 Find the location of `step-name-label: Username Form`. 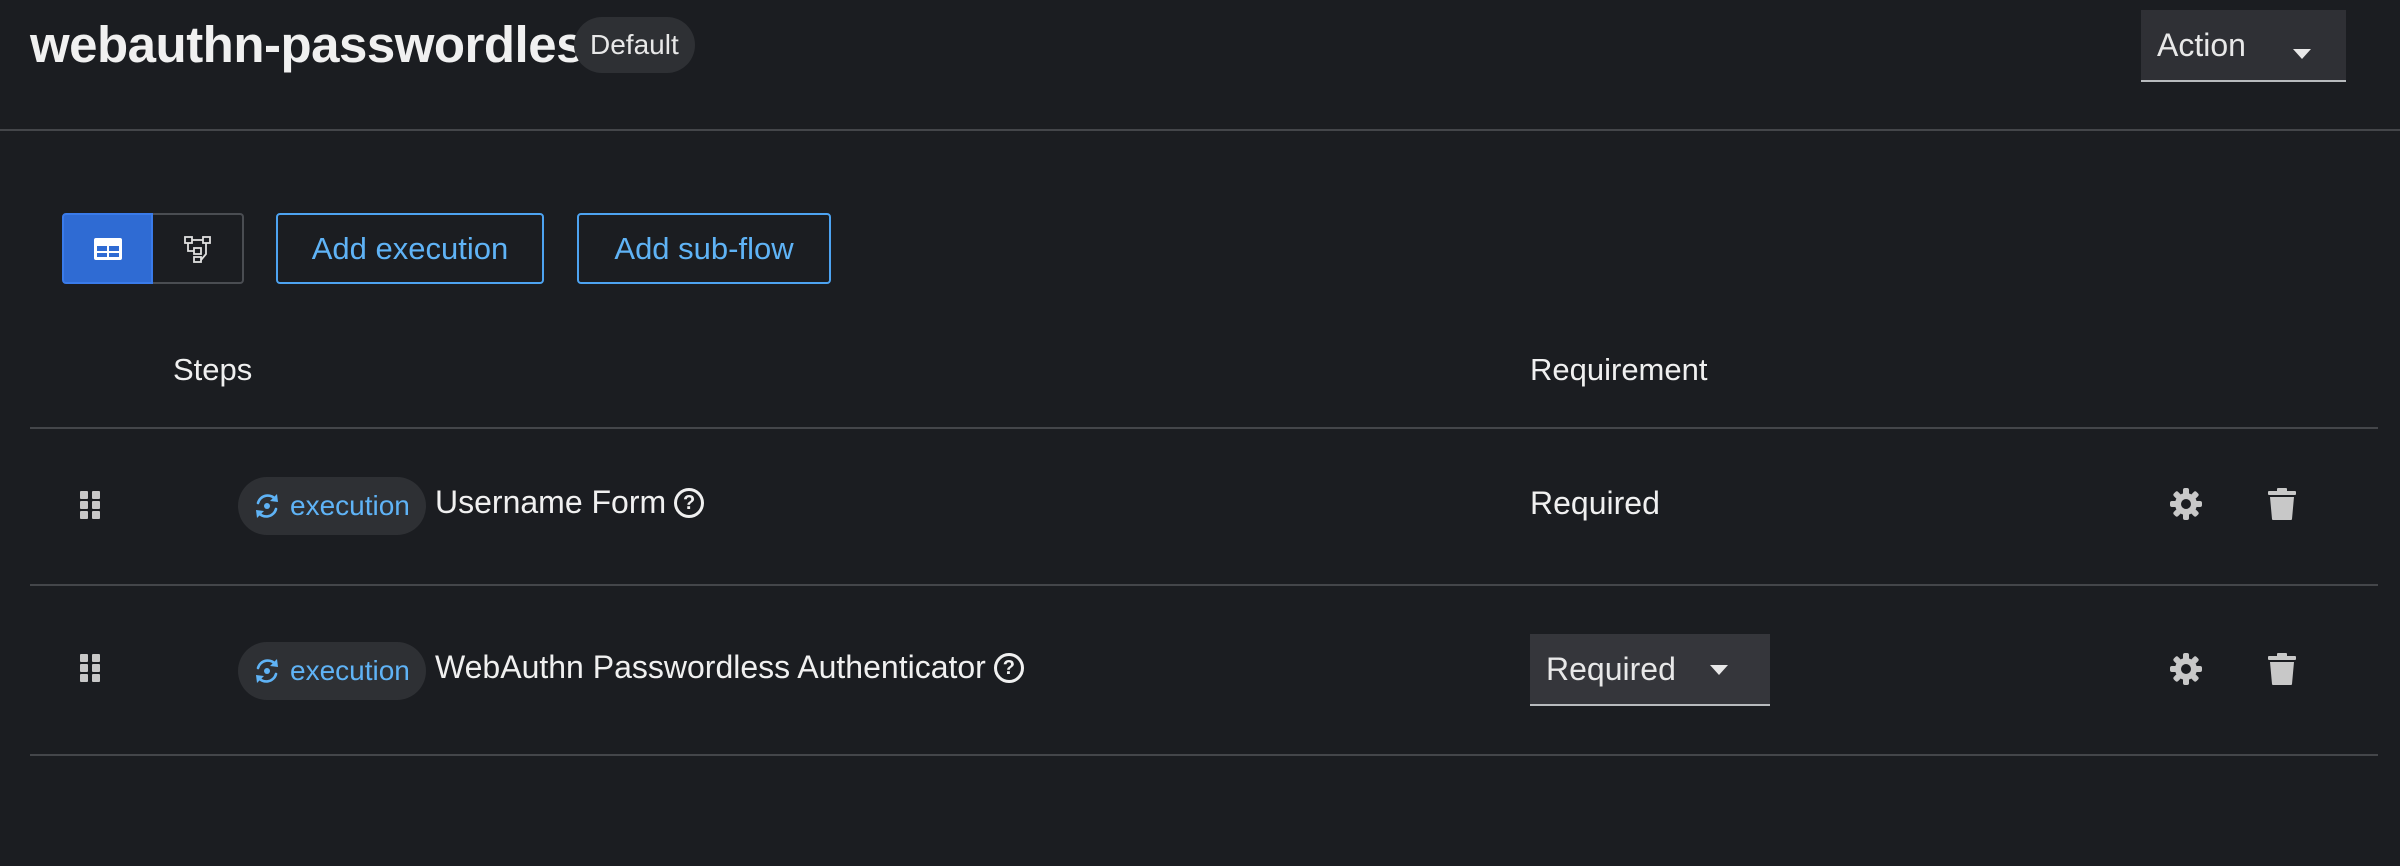

step-name-label: Username Form is located at coordinates (551, 502).